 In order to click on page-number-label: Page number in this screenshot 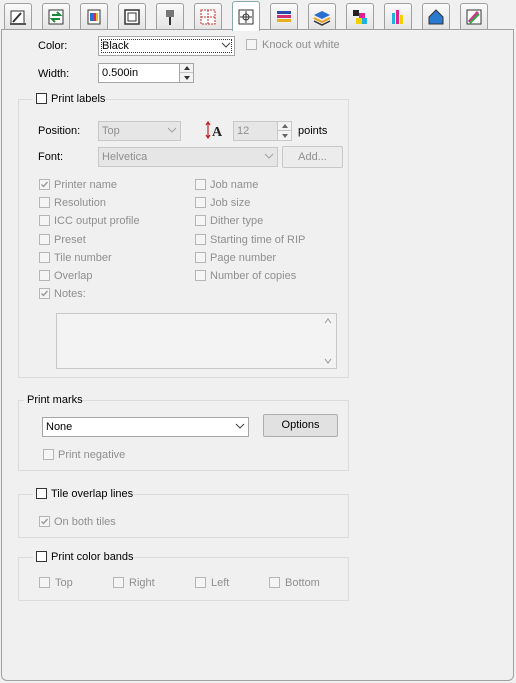, I will do `click(243, 257)`.